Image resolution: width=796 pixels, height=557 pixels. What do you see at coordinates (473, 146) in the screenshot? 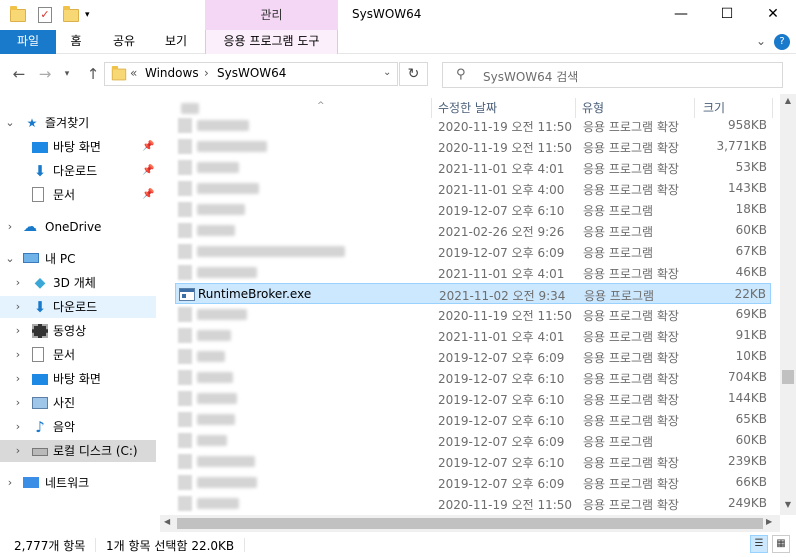
I see `file-row: 2020-11-19 오전 11:50 응용 프로그램 확장 3,771KB` at bounding box center [473, 146].